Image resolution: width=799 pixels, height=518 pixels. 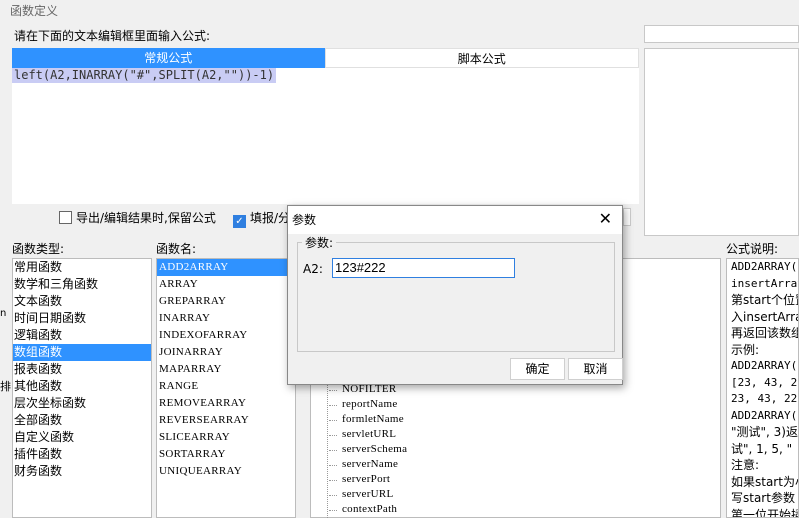 I want to click on top-right-field, so click(x=721, y=34).